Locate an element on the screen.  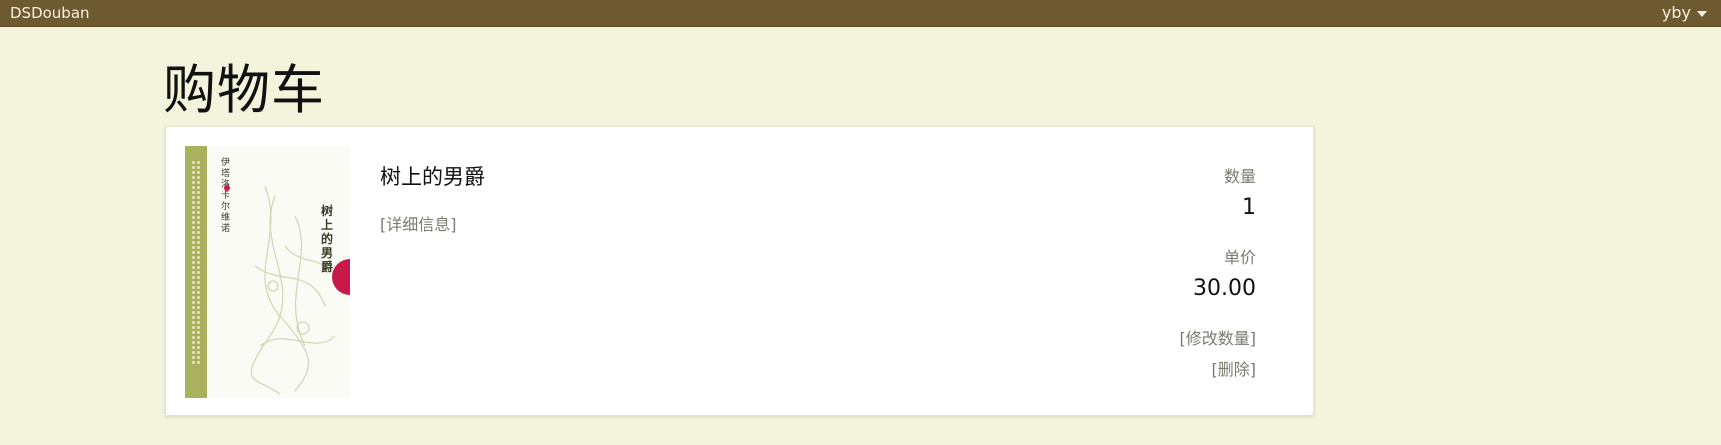
book-cover-image: 伊塔洛卡尔维诺 树上的男爵 is located at coordinates (267, 272).